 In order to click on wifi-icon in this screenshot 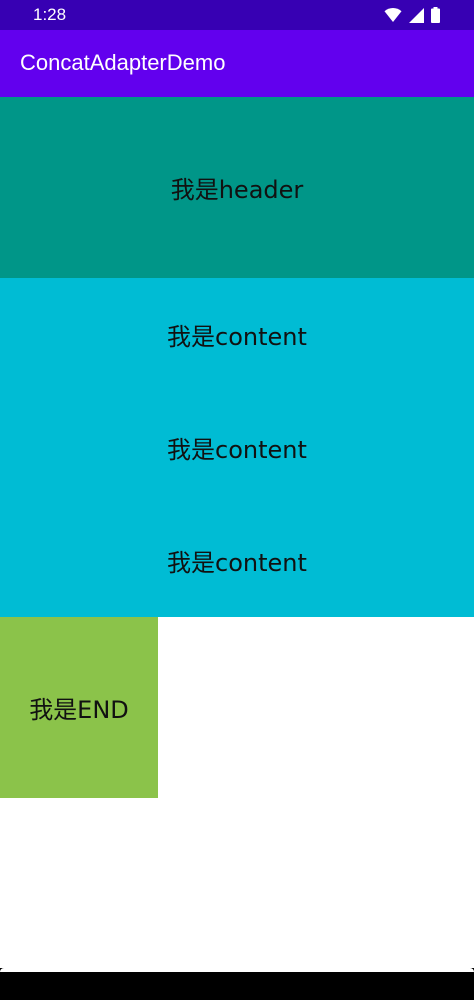, I will do `click(393, 15)`.